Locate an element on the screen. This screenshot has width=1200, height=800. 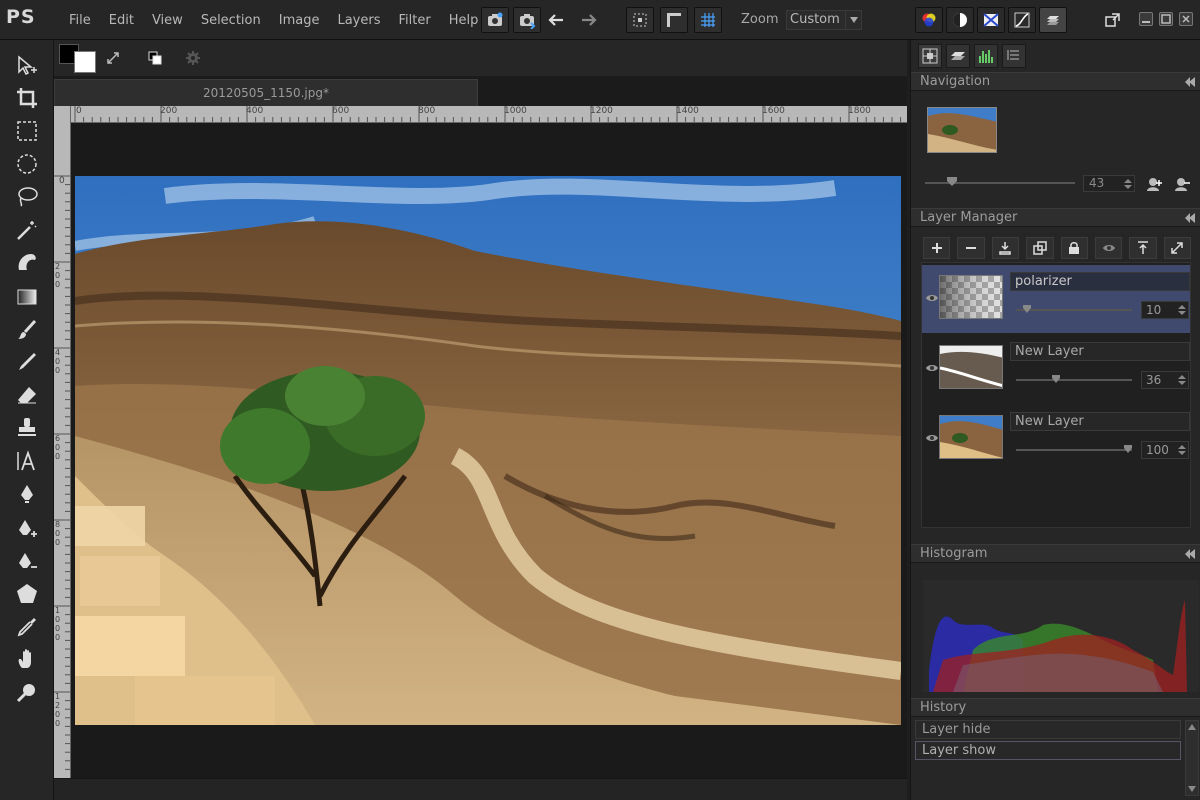
history-panel-header: History is located at coordinates (1055, 707).